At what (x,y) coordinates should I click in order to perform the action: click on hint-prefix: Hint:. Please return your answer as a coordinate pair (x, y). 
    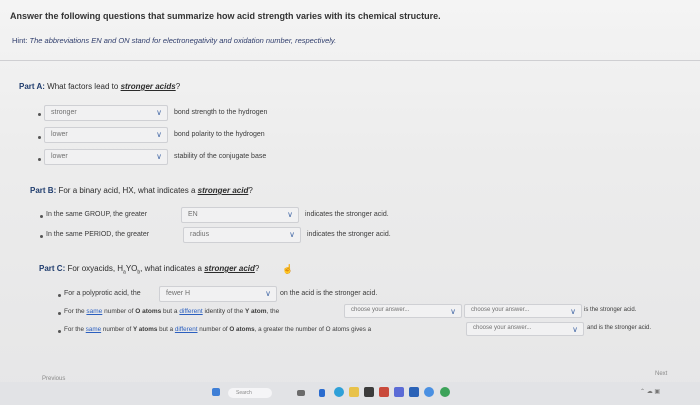
    Looking at the image, I should click on (20, 40).